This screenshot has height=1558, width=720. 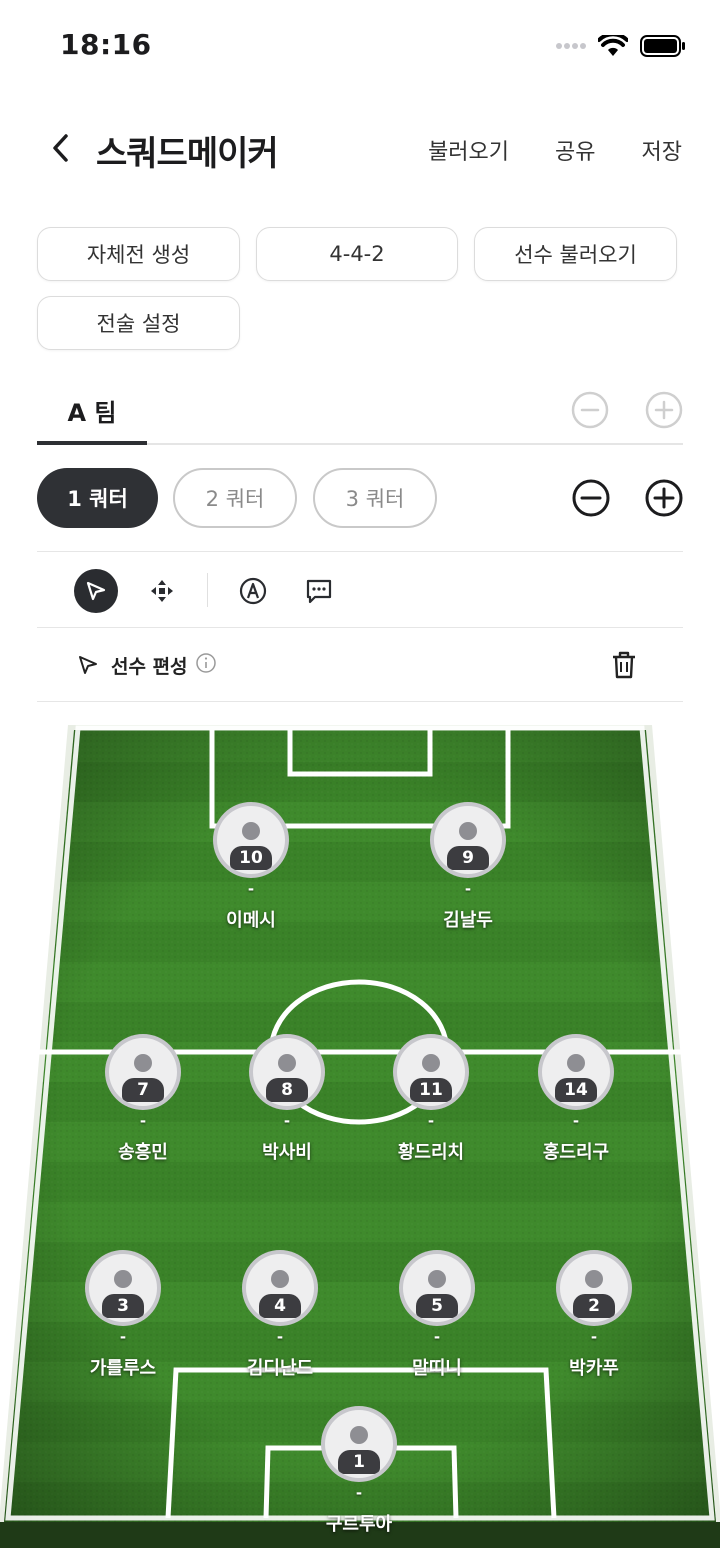 I want to click on player-avatar: 2, so click(x=594, y=1288).